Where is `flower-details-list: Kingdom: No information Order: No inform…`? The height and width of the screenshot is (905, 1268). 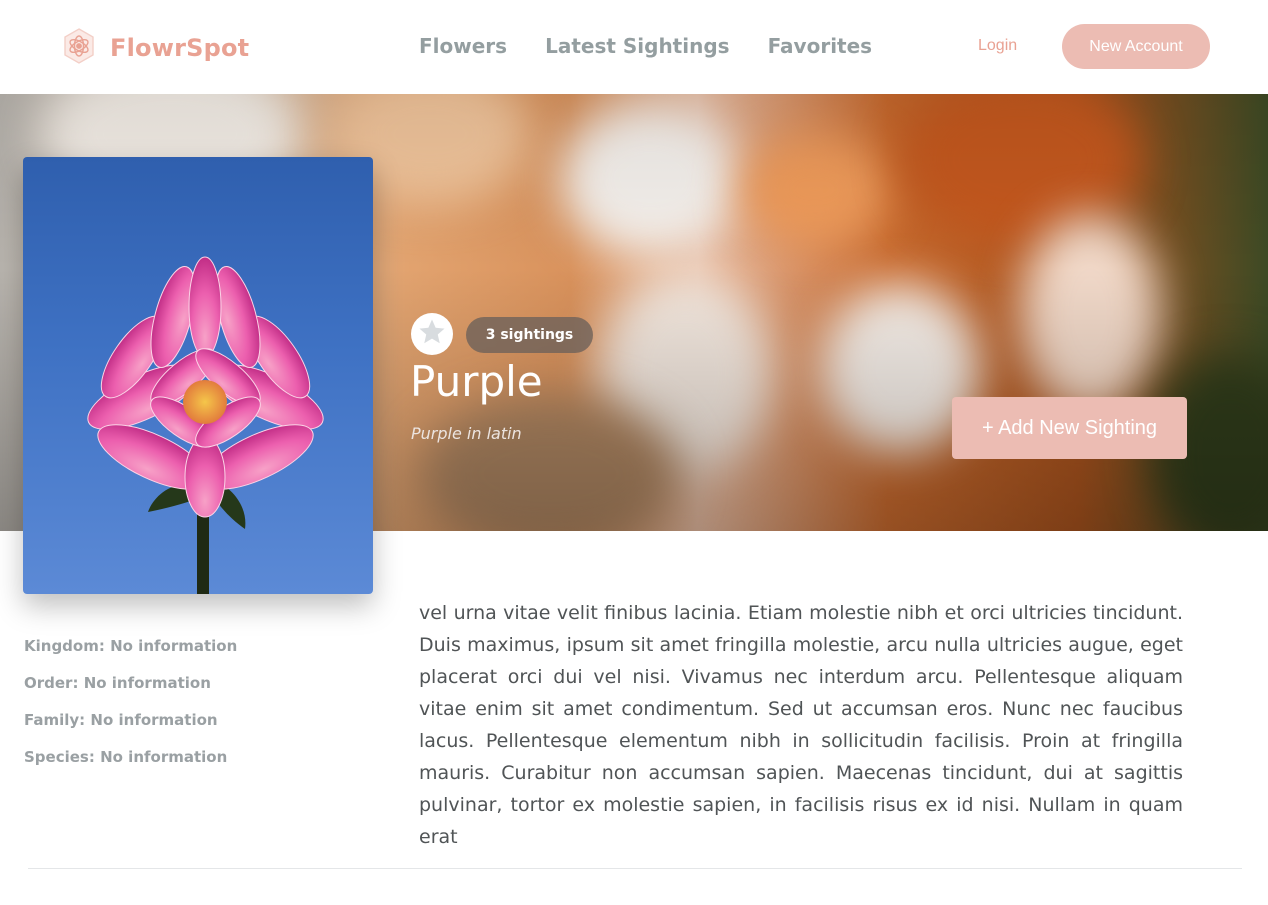 flower-details-list: Kingdom: No information Order: No inform… is located at coordinates (130, 710).